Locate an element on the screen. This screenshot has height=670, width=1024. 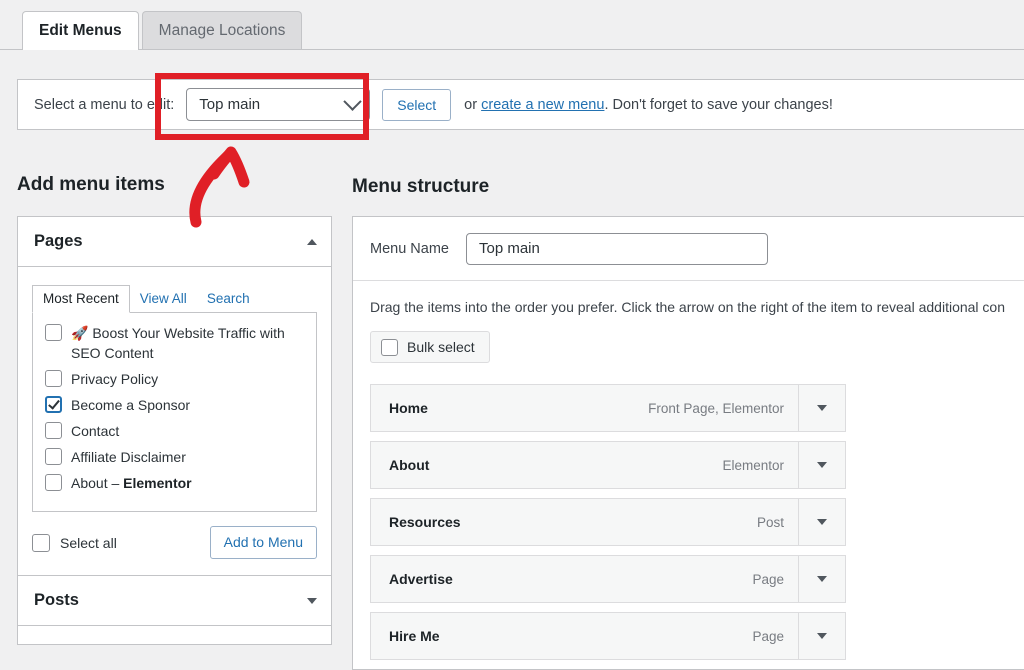
menu-item-type: Post is located at coordinates (770, 522).